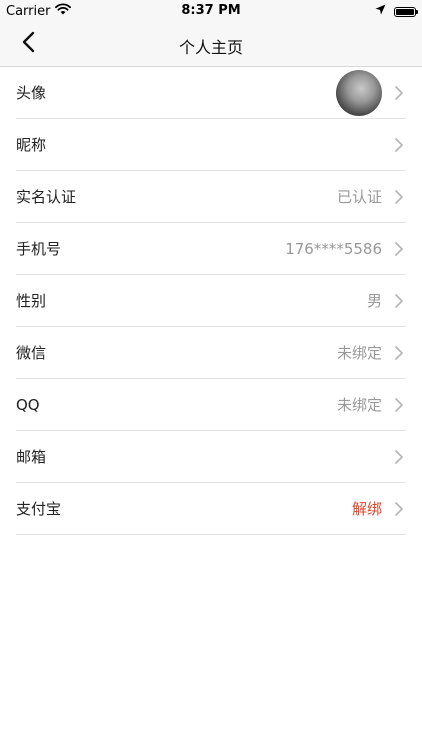 The width and height of the screenshot is (422, 750). What do you see at coordinates (211, 197) in the screenshot?
I see `row-real-name-verification: 实名认证 已认证` at bounding box center [211, 197].